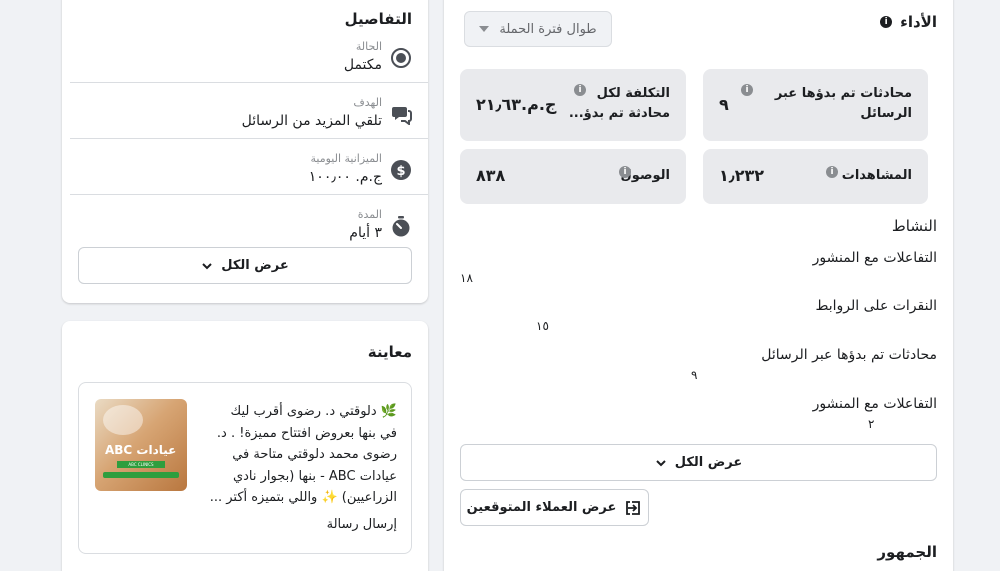  I want to click on details-see-all-button: عرض الكل, so click(245, 265).